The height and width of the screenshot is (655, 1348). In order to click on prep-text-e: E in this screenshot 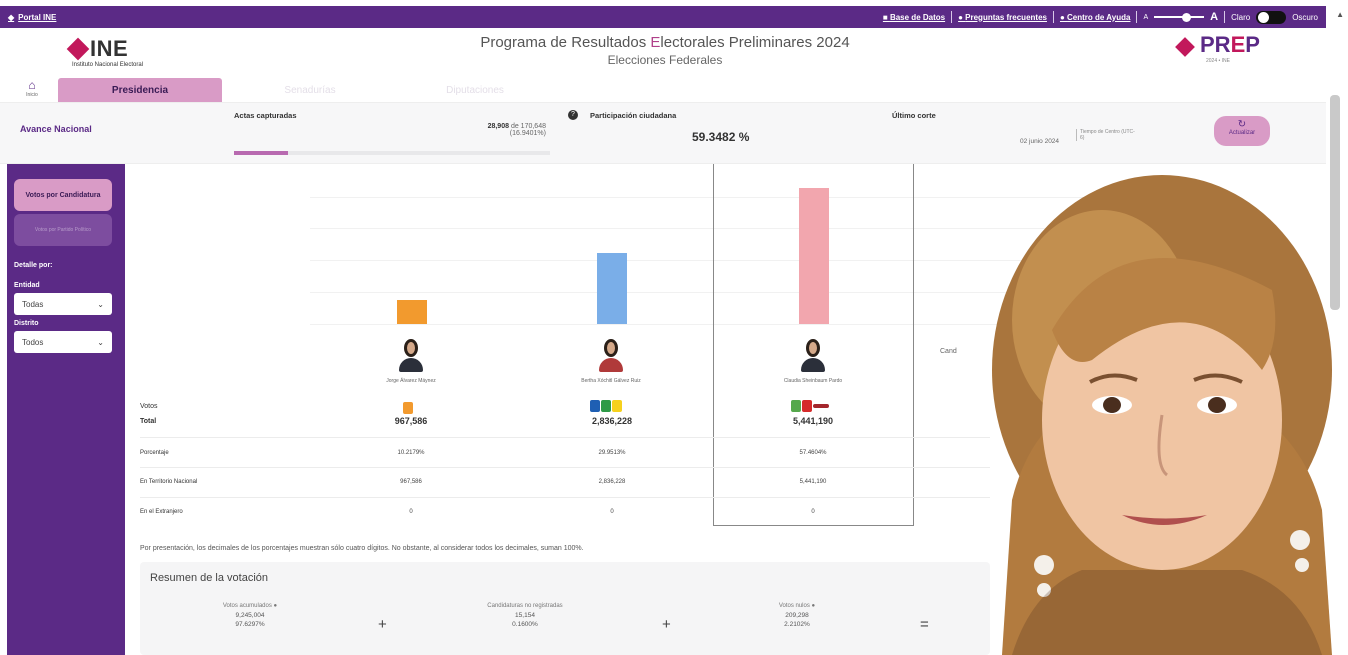, I will do `click(1238, 44)`.